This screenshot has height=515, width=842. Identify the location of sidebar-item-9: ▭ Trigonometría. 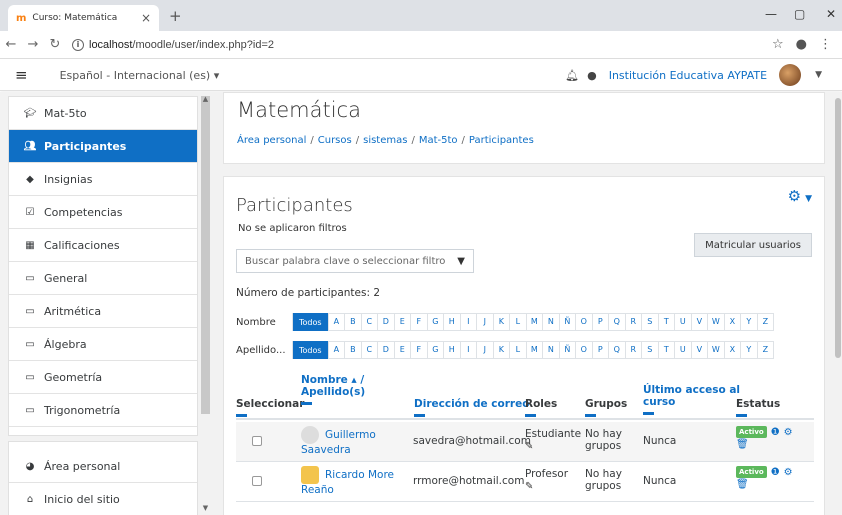
(103, 410).